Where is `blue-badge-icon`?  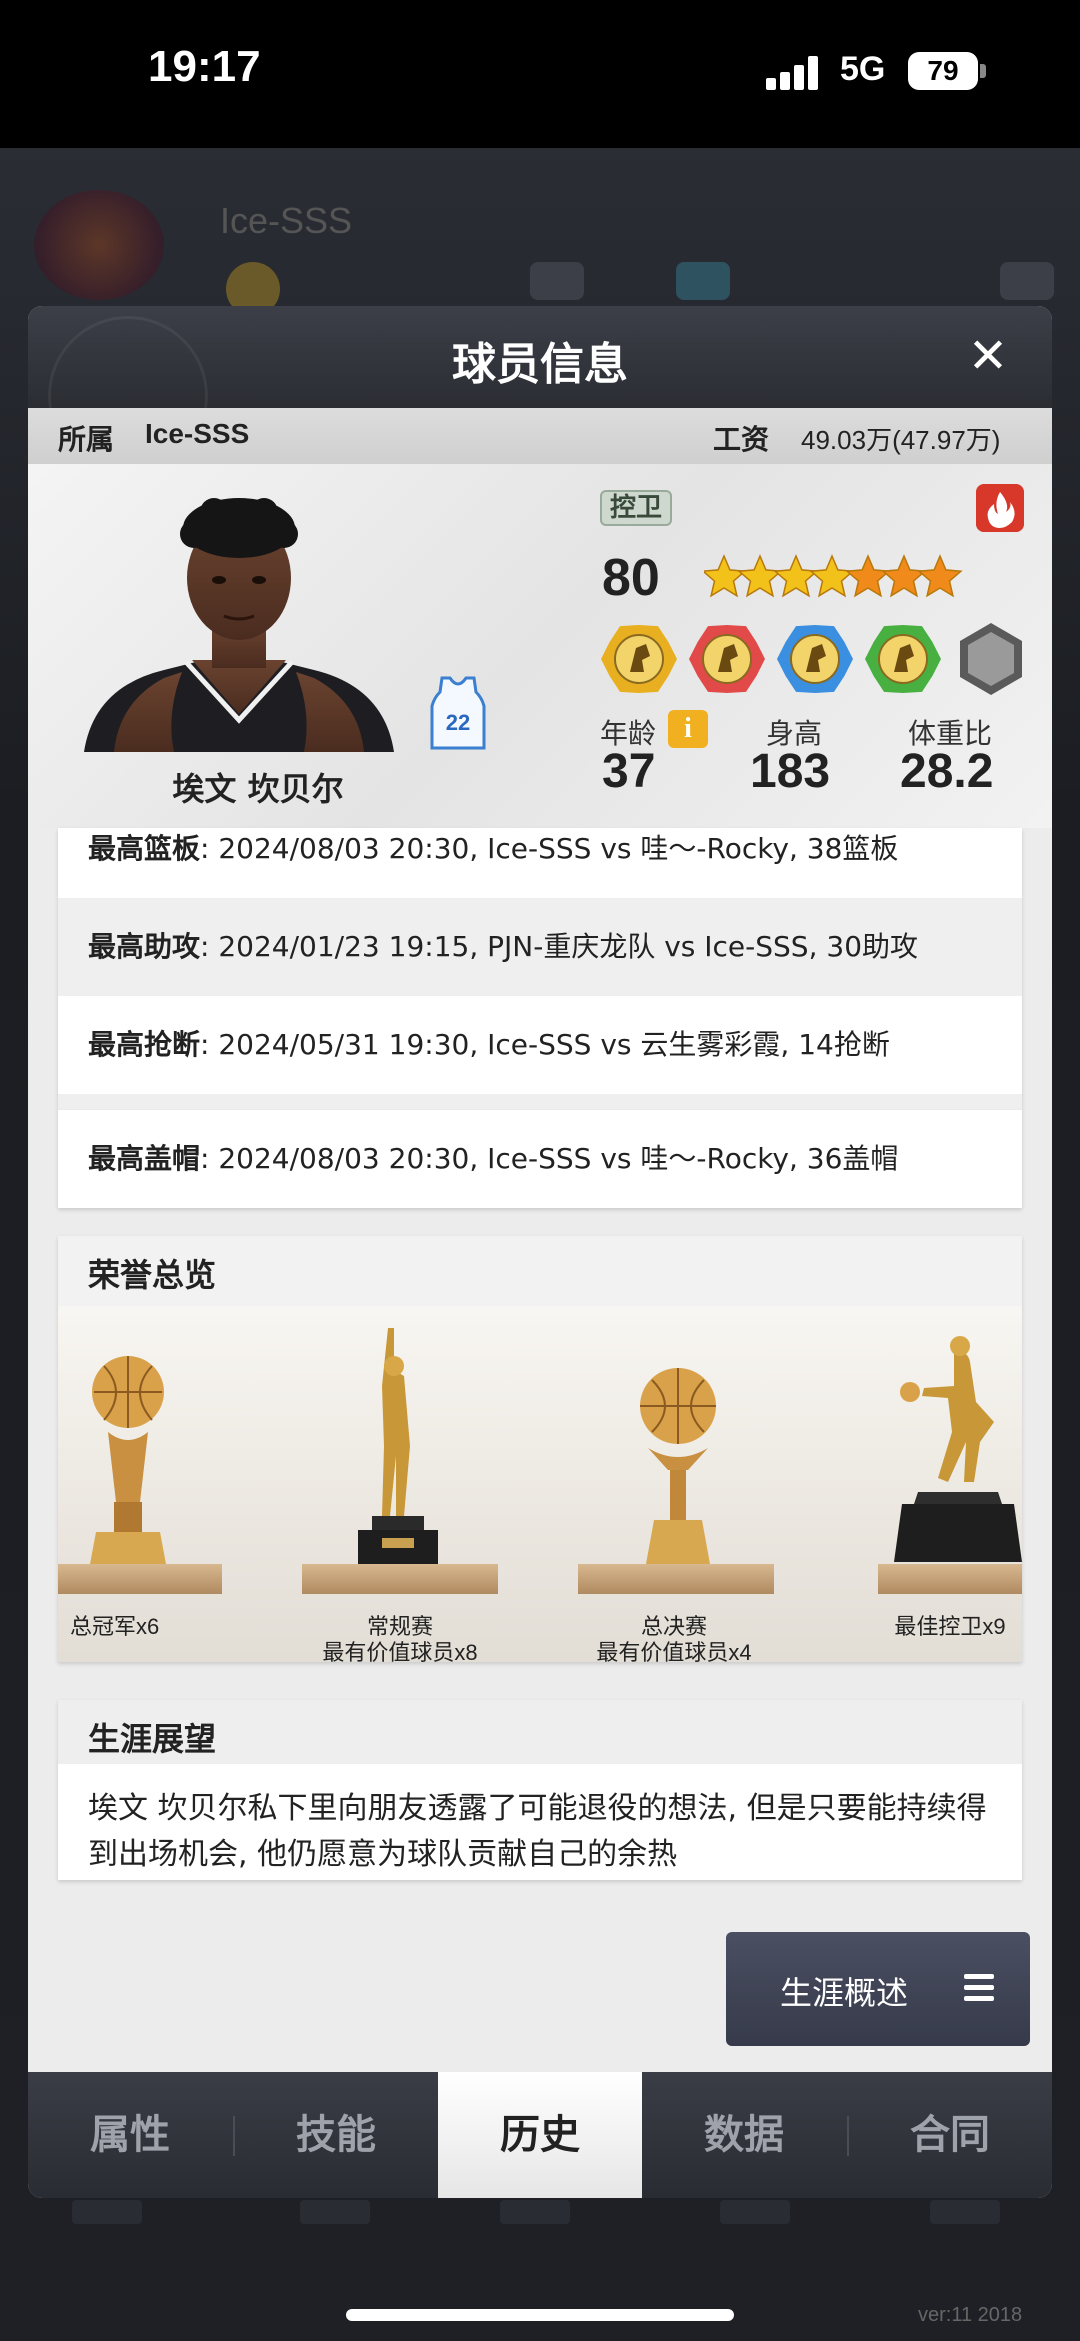 blue-badge-icon is located at coordinates (815, 659).